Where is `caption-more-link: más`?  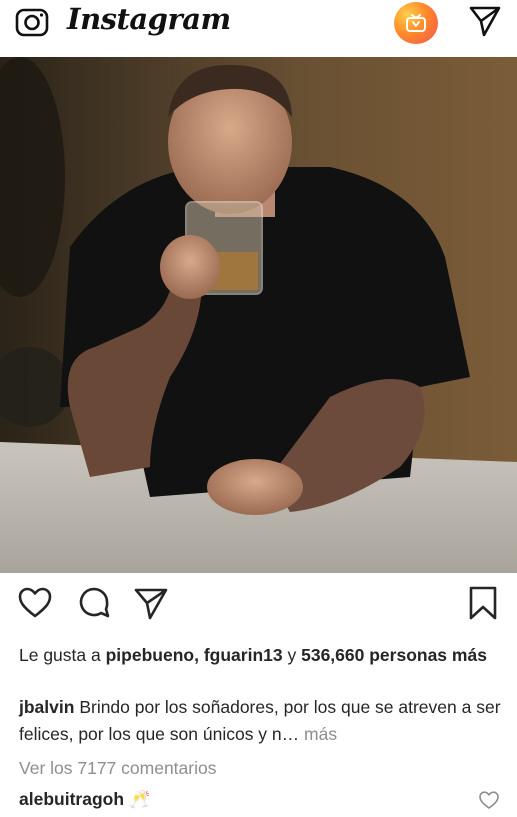
caption-more-link: más is located at coordinates (320, 734).